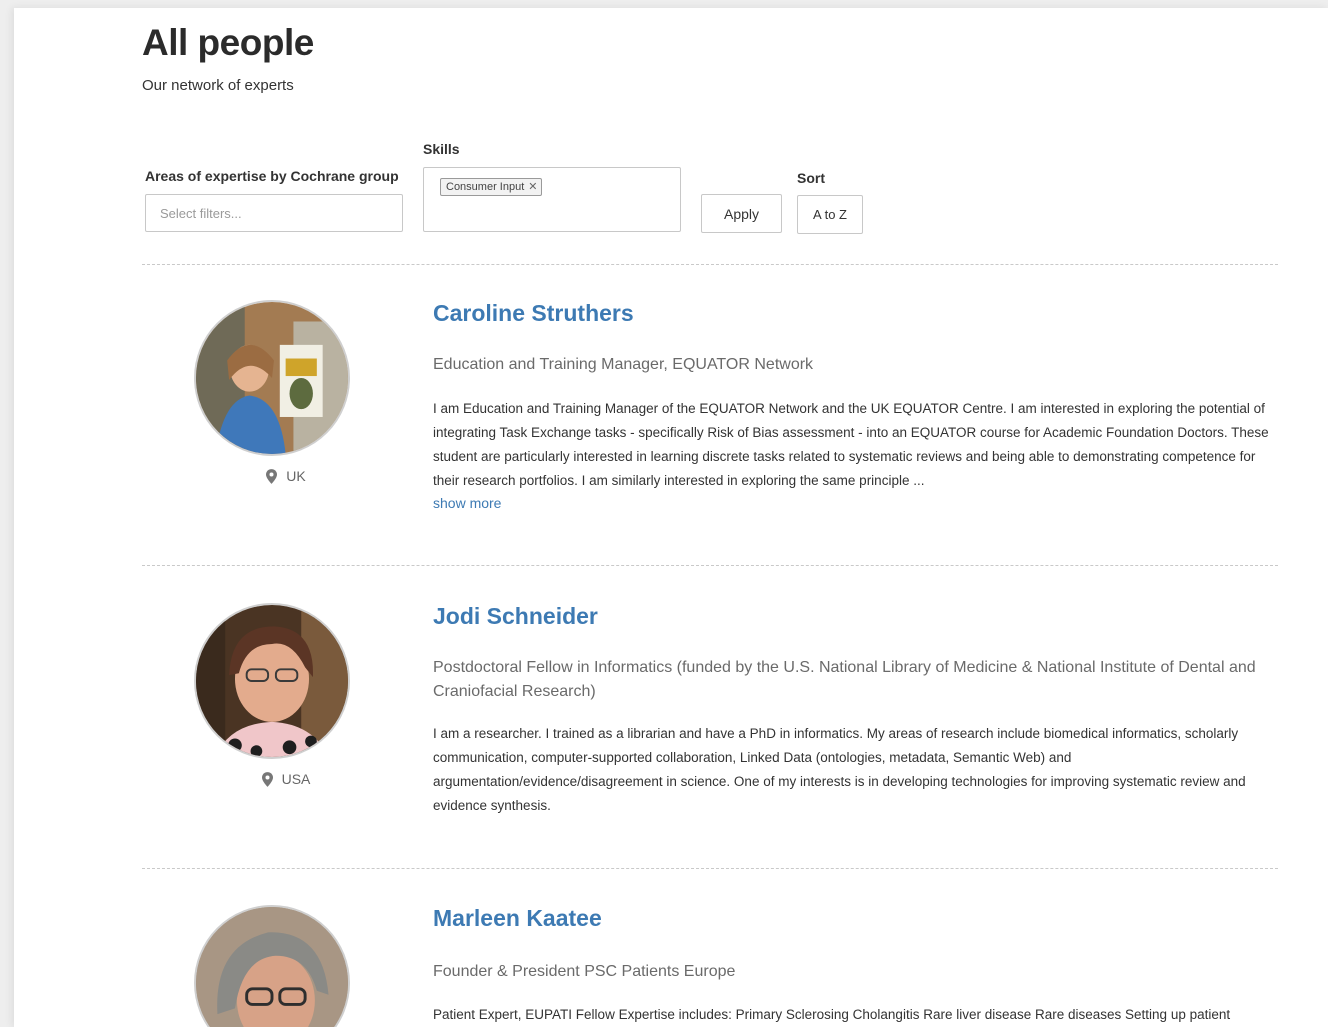 Image resolution: width=1328 pixels, height=1027 pixels. Describe the element at coordinates (296, 476) in the screenshot. I see `location-label: UK` at that location.